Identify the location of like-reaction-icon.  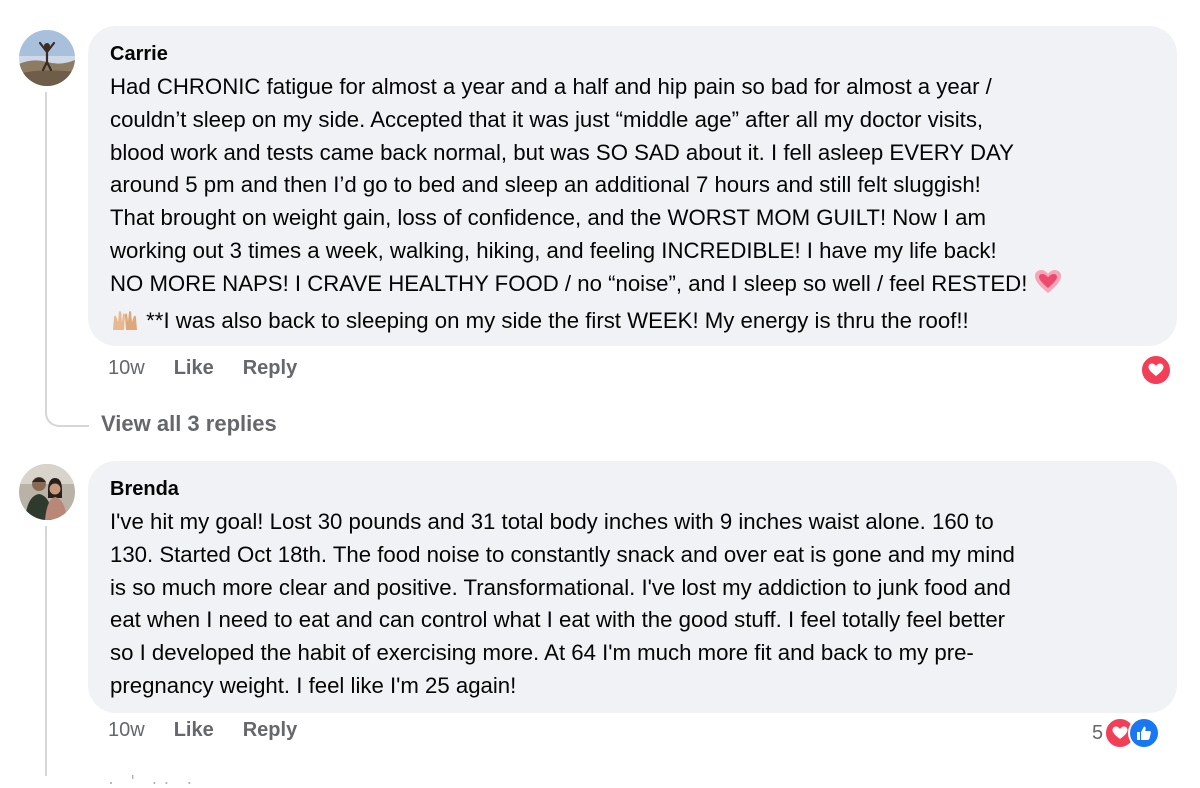
(1144, 733).